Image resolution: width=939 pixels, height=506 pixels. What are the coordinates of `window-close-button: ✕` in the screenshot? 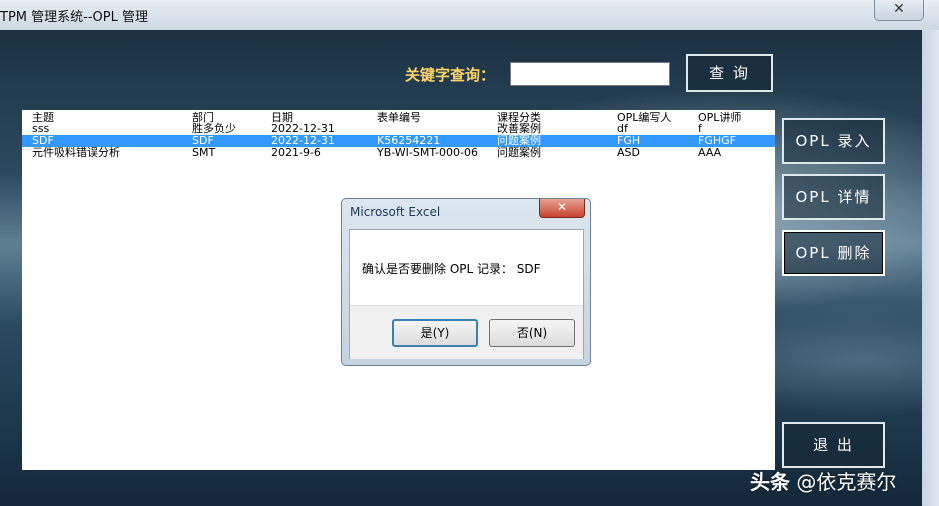 It's located at (899, 10).